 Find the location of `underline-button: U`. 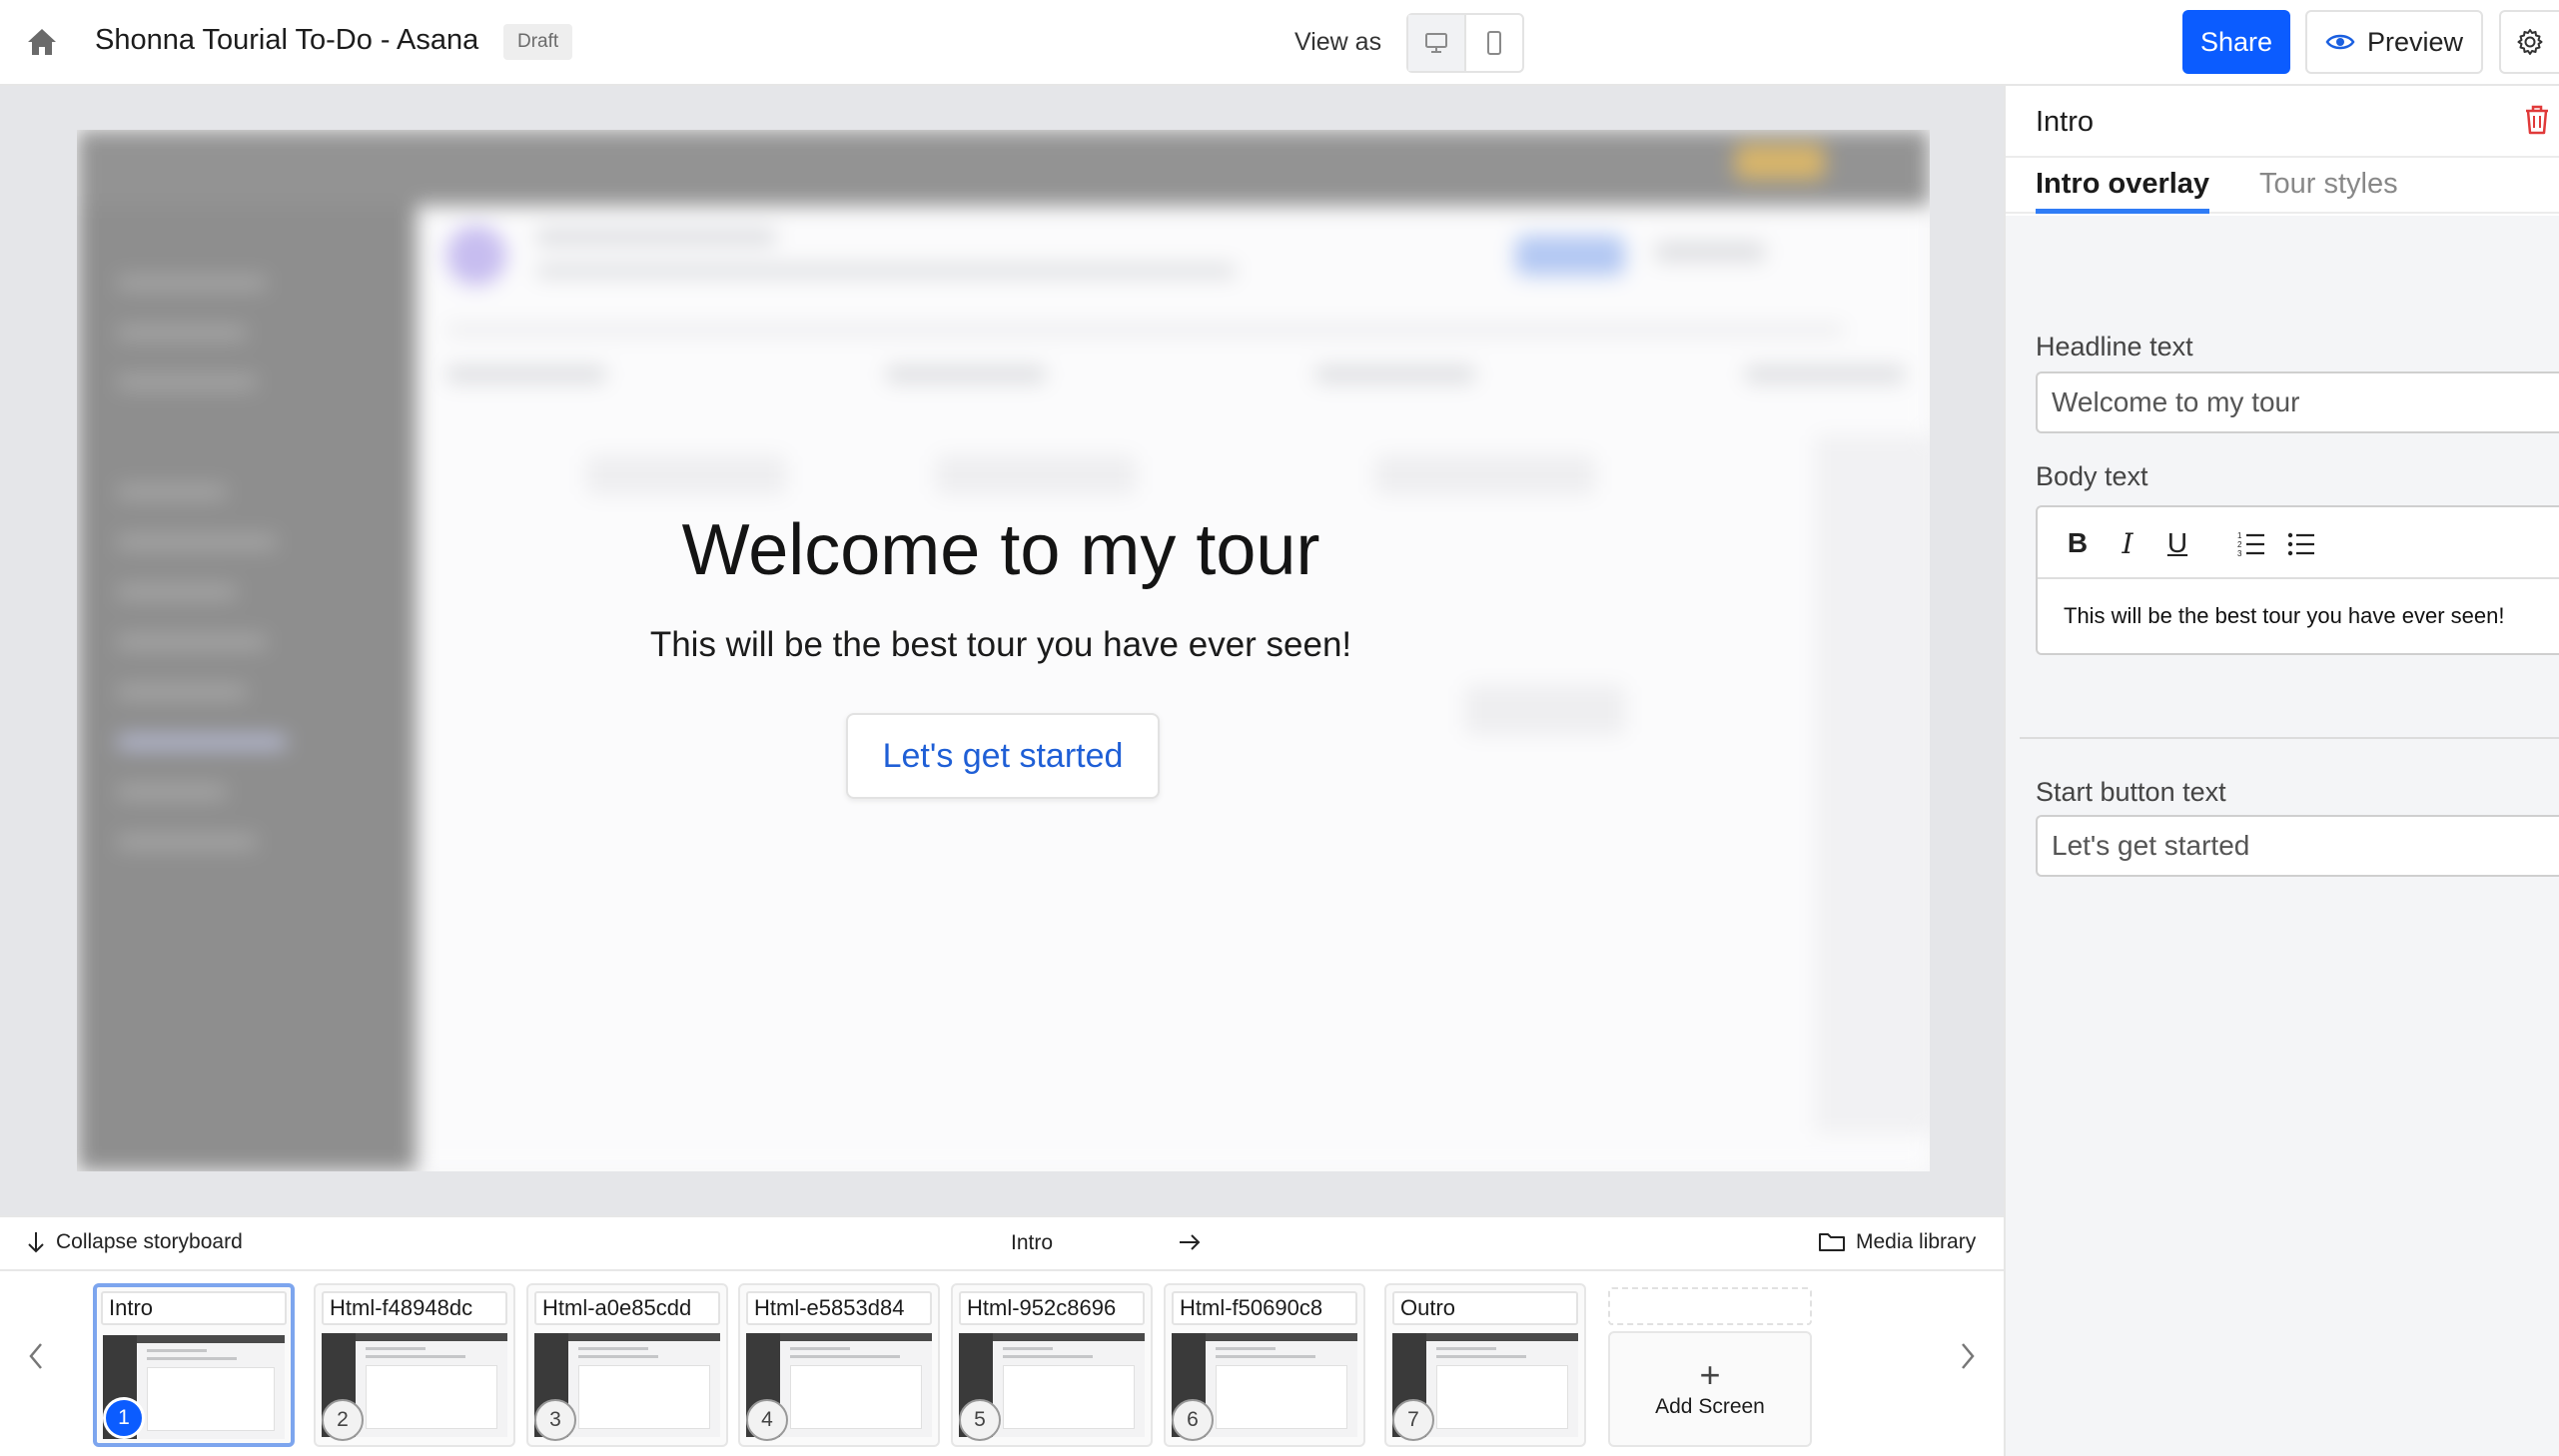

underline-button: U is located at coordinates (2177, 543).